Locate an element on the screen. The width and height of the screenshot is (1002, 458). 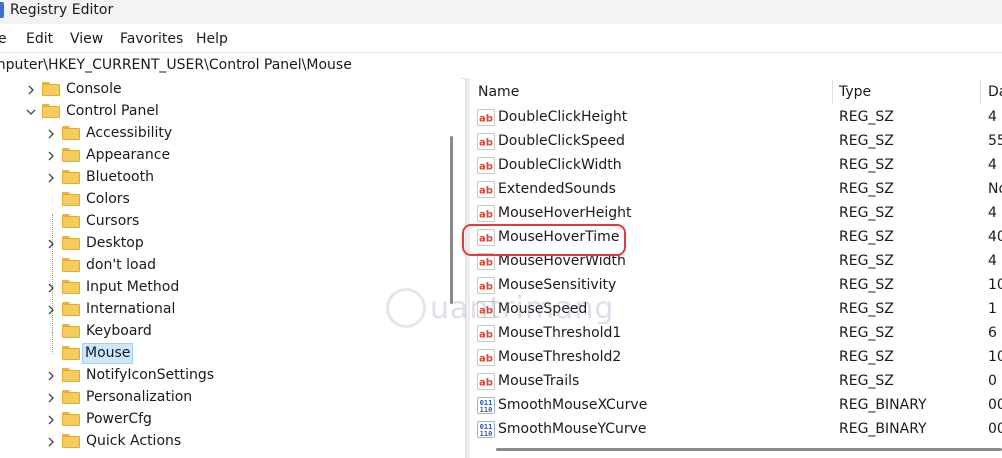
tree-node-accessibility: Accessibility is located at coordinates (220, 134).